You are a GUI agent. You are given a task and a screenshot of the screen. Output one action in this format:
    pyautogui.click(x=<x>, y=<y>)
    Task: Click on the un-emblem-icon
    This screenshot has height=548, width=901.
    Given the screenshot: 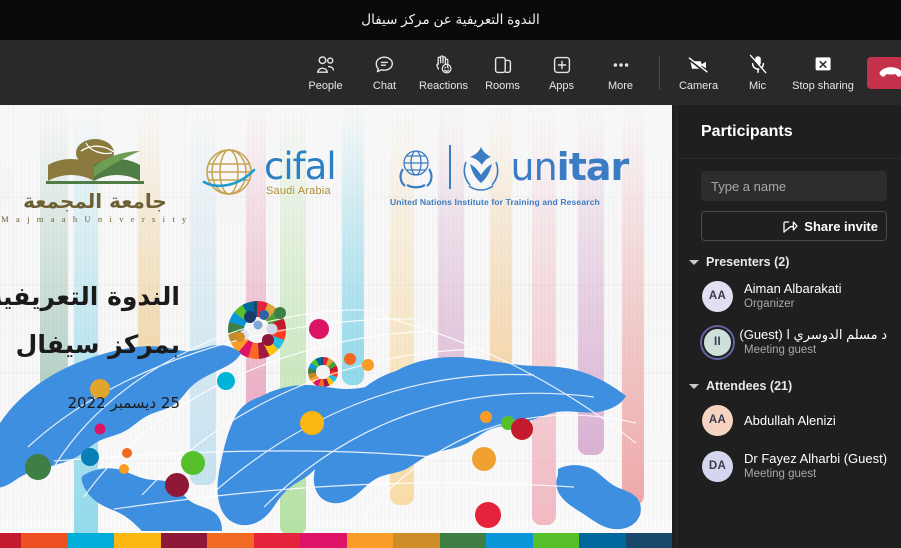 What is the action you would take?
    pyautogui.click(x=416, y=167)
    